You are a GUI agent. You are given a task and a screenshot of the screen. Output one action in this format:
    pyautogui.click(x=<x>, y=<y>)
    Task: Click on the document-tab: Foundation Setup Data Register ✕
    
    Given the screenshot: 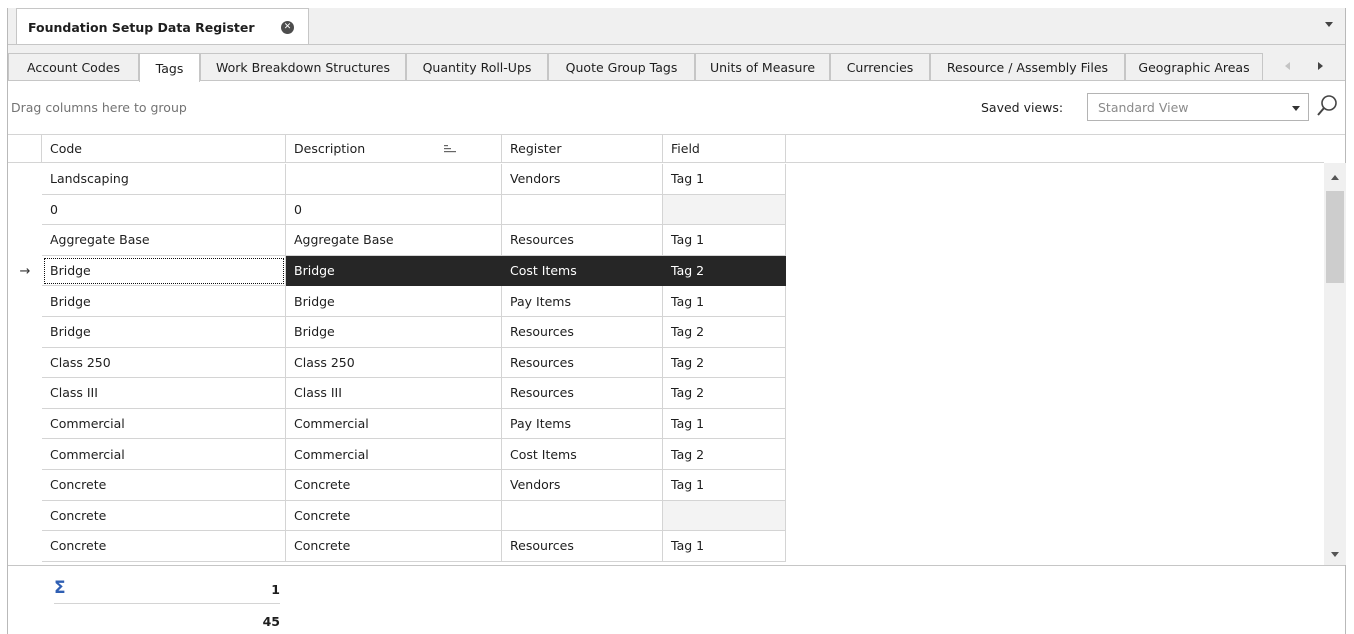 What is the action you would take?
    pyautogui.click(x=162, y=26)
    